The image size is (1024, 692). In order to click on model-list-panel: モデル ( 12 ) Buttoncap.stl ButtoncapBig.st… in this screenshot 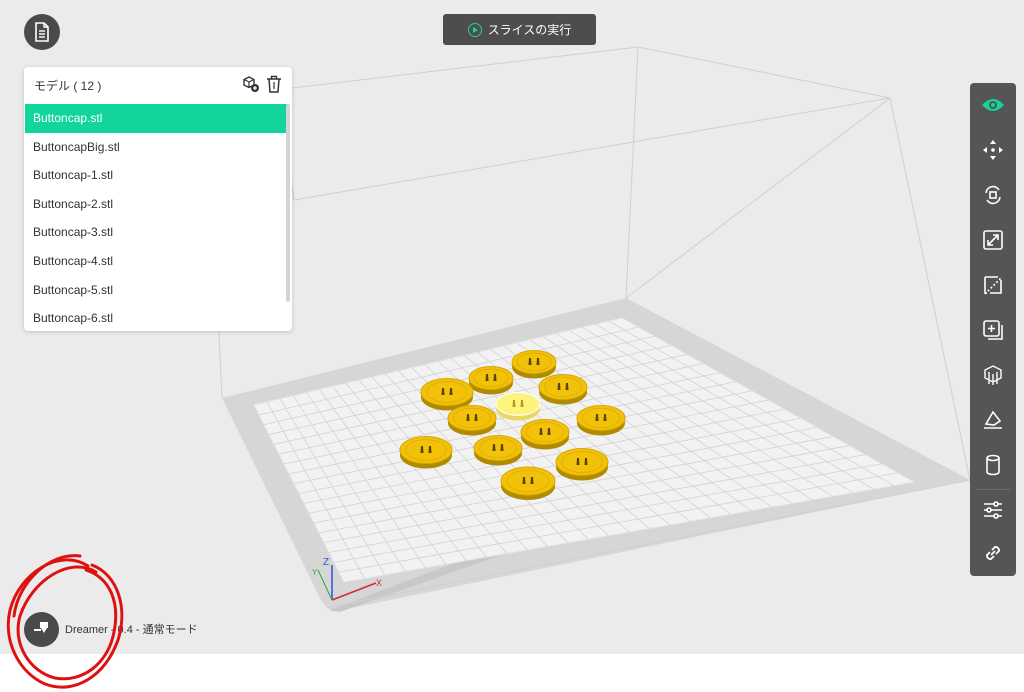, I will do `click(158, 199)`.